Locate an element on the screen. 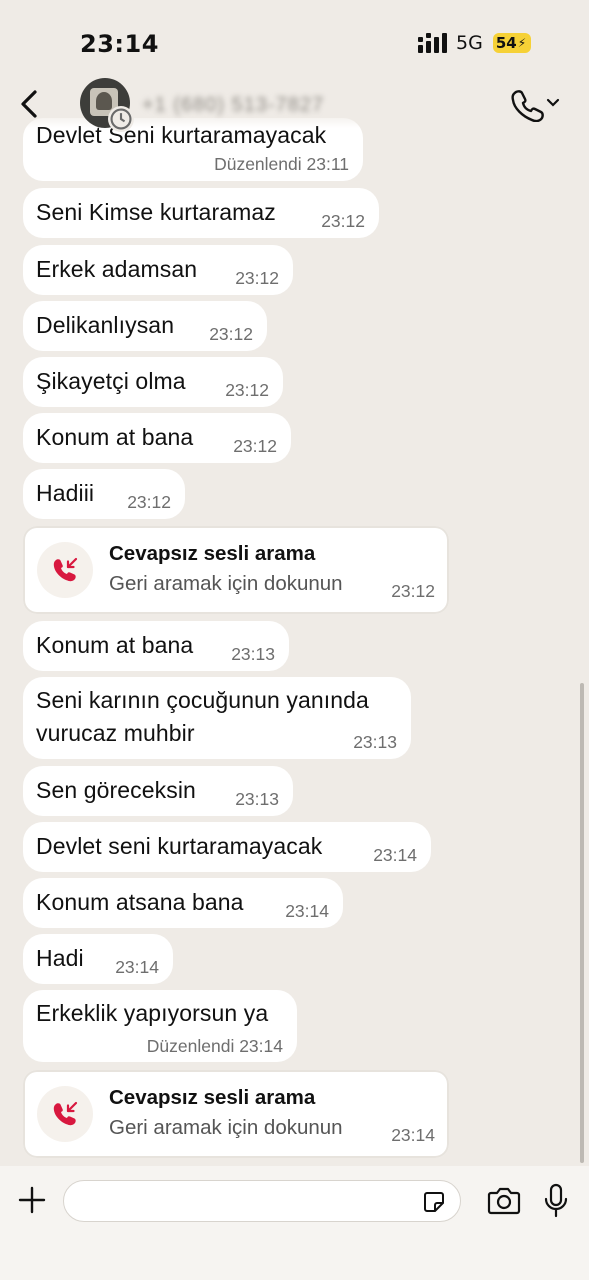 The width and height of the screenshot is (589, 1280). message-text: Konum atsana bana is located at coordinates (140, 902).